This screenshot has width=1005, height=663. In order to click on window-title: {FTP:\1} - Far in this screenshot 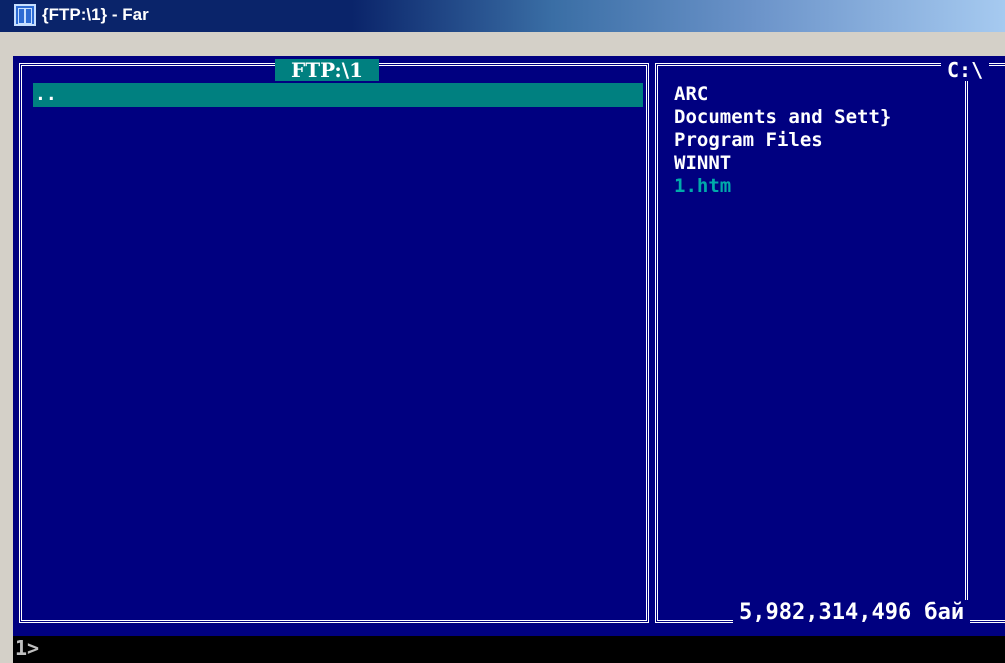, I will do `click(95, 14)`.